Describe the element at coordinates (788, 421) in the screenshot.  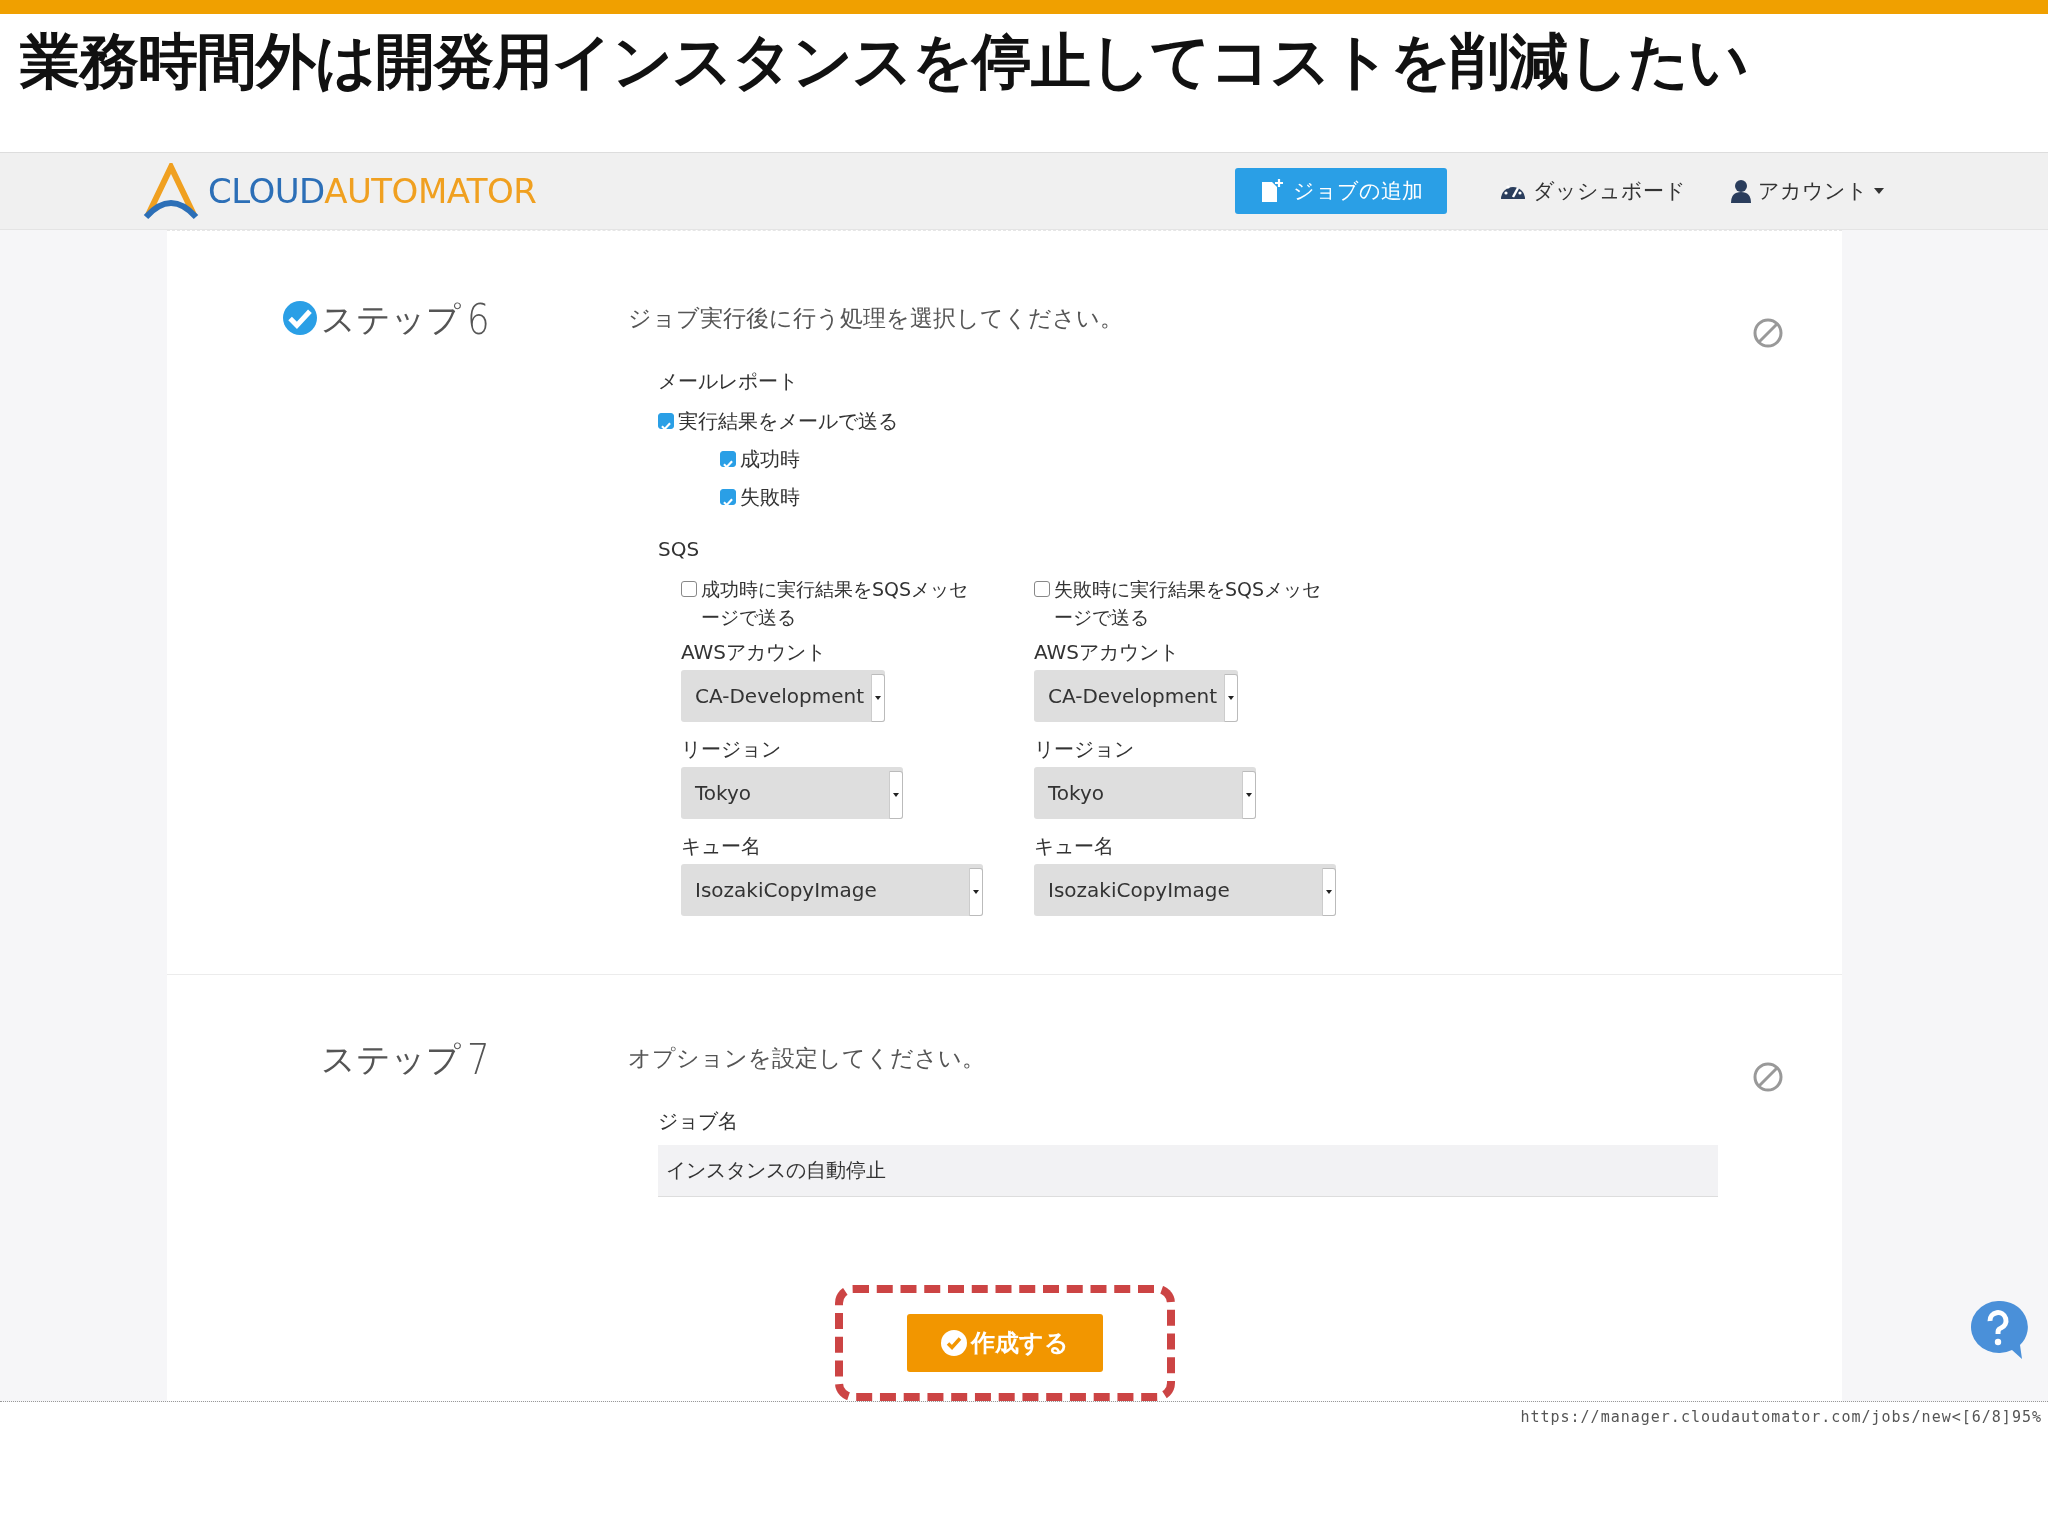
I see `checkbox-label: 実行結果をメールで送る` at that location.